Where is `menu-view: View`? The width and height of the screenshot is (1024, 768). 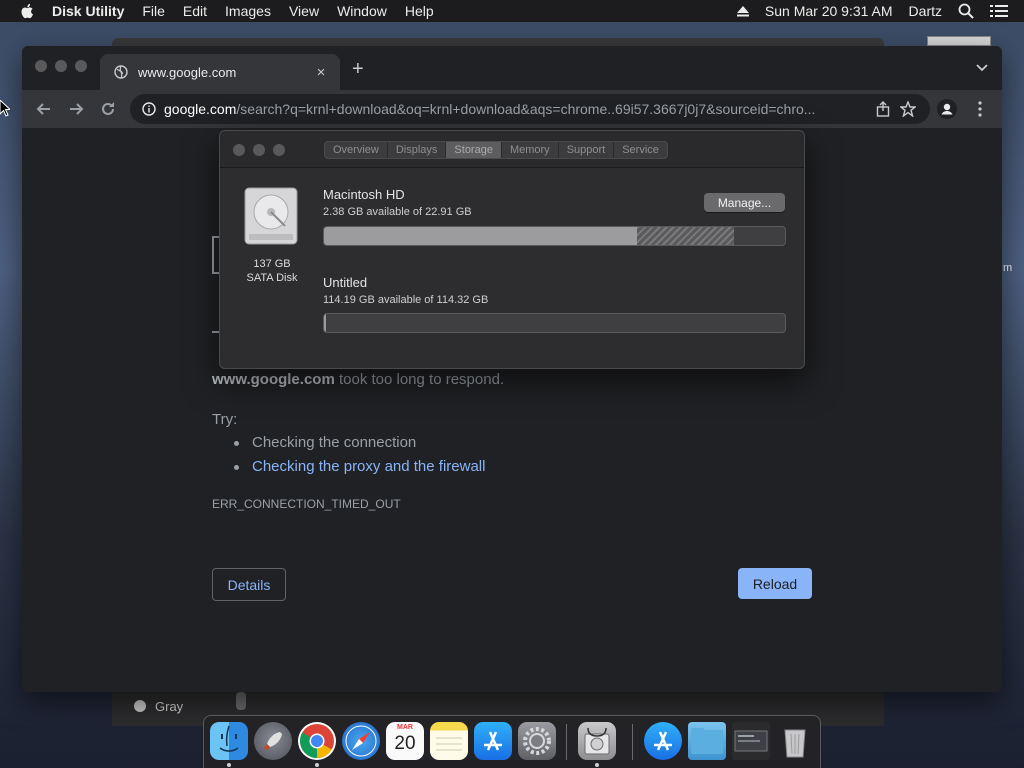
menu-view: View is located at coordinates (304, 11).